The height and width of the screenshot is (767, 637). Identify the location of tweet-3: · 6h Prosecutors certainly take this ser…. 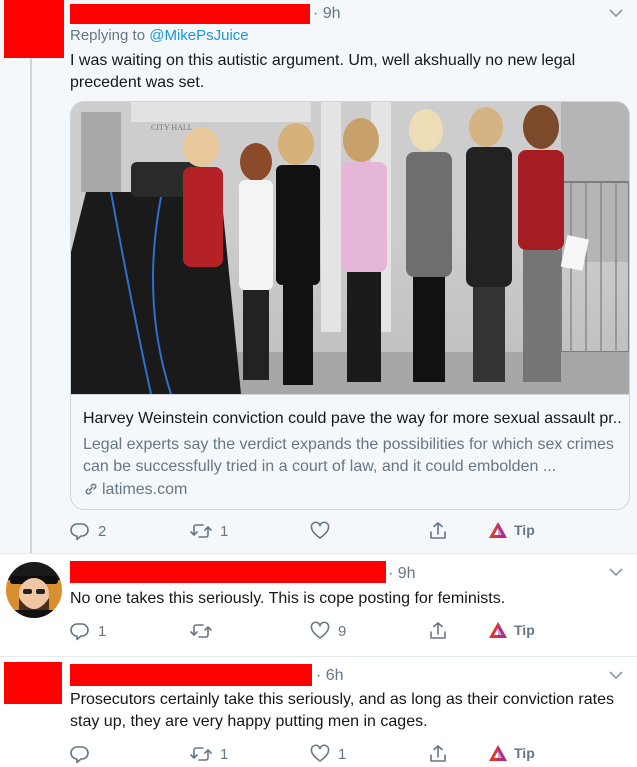
(318, 711).